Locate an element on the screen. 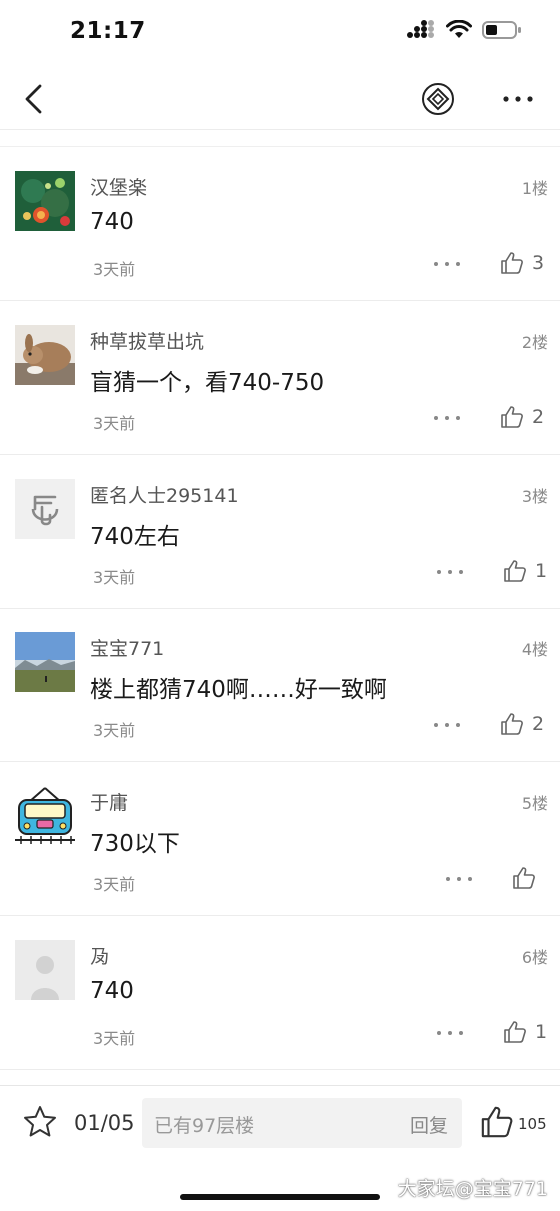 This screenshot has height=1211, width=560. reply-item: 宝宝771 4楼 楼上都猜740啊……好一致啊 3天前 2 is located at coordinates (280, 685).